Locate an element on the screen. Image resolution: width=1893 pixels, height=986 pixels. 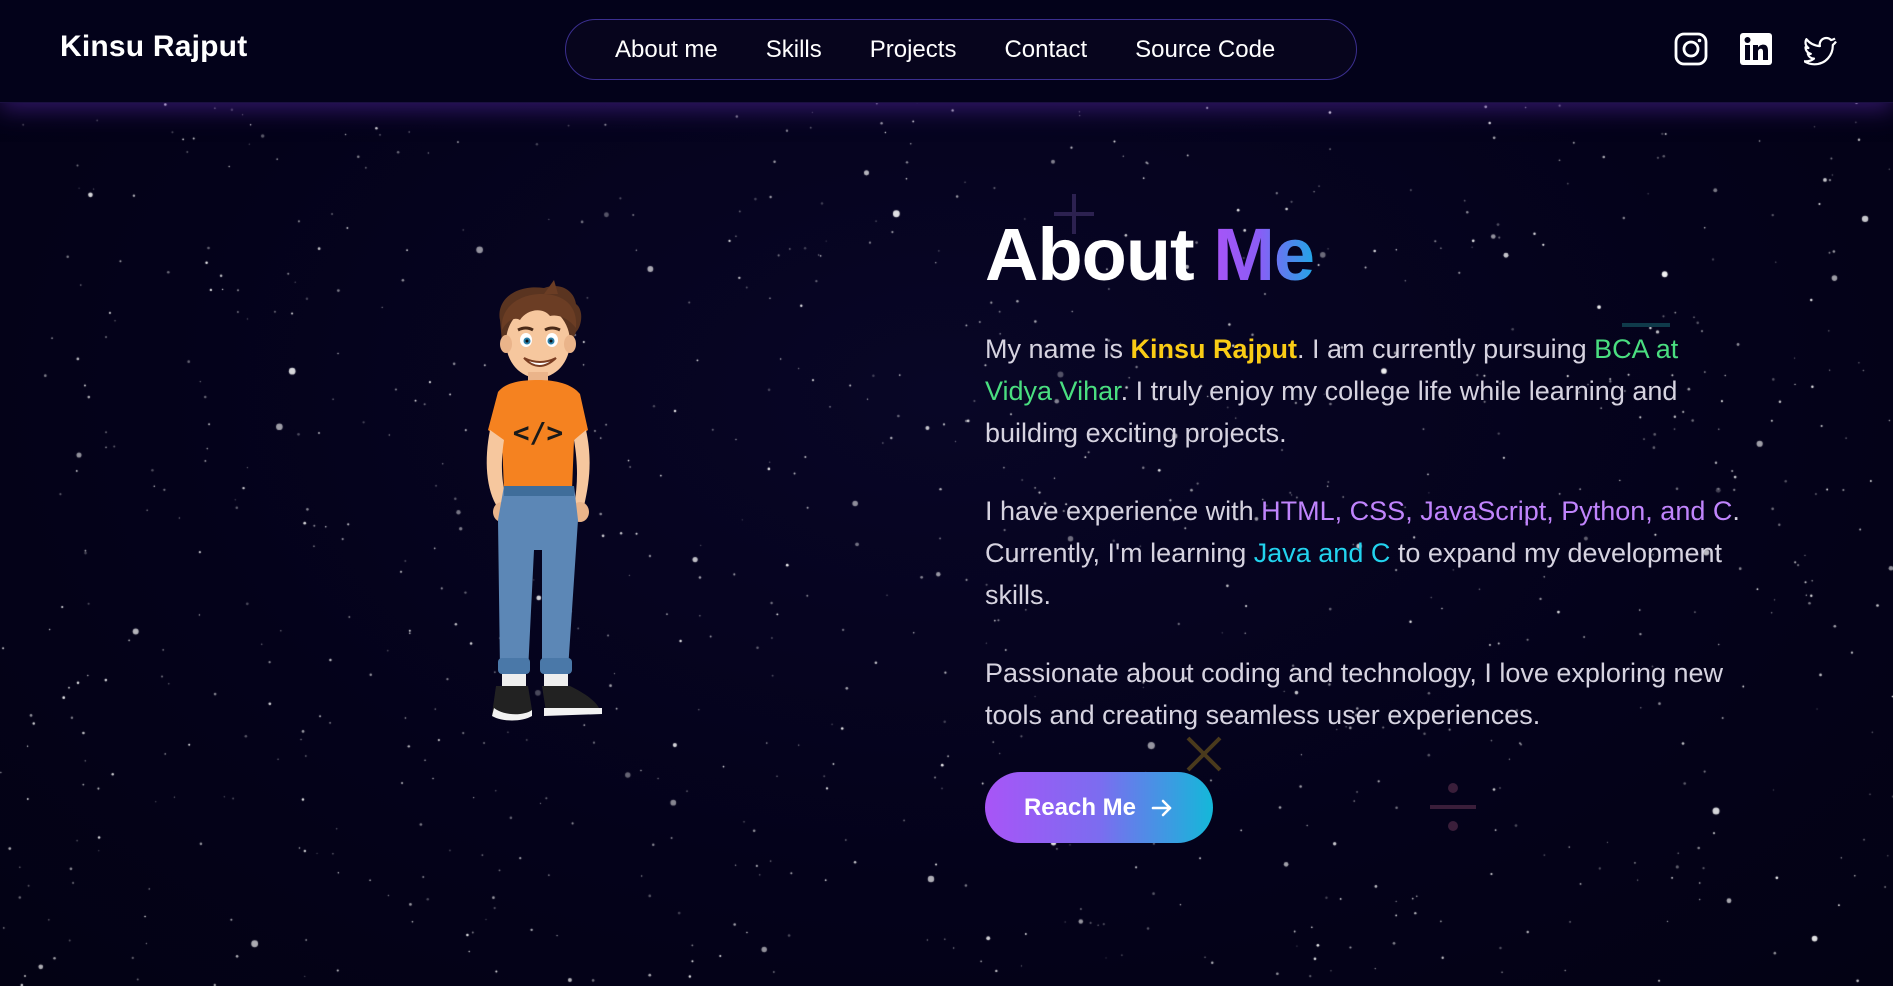
about-title-highlight: Me is located at coordinates (1264, 254).